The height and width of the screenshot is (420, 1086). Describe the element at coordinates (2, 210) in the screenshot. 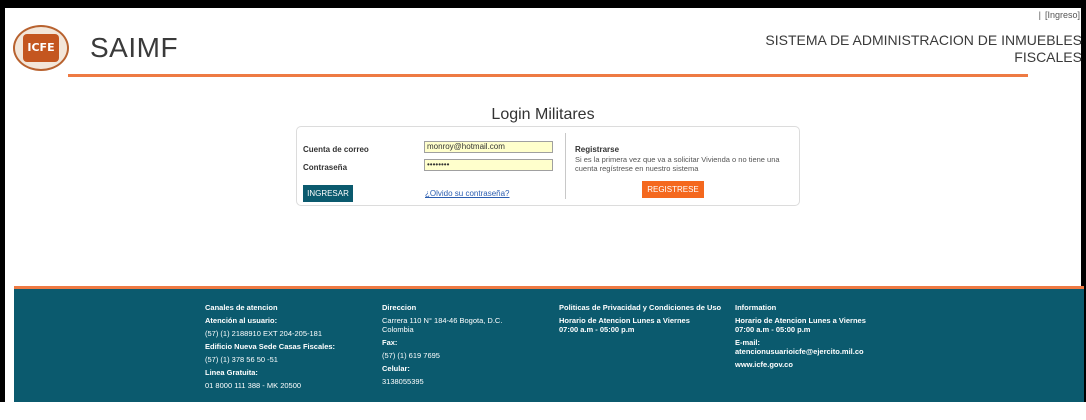

I see `window-left-border` at that location.